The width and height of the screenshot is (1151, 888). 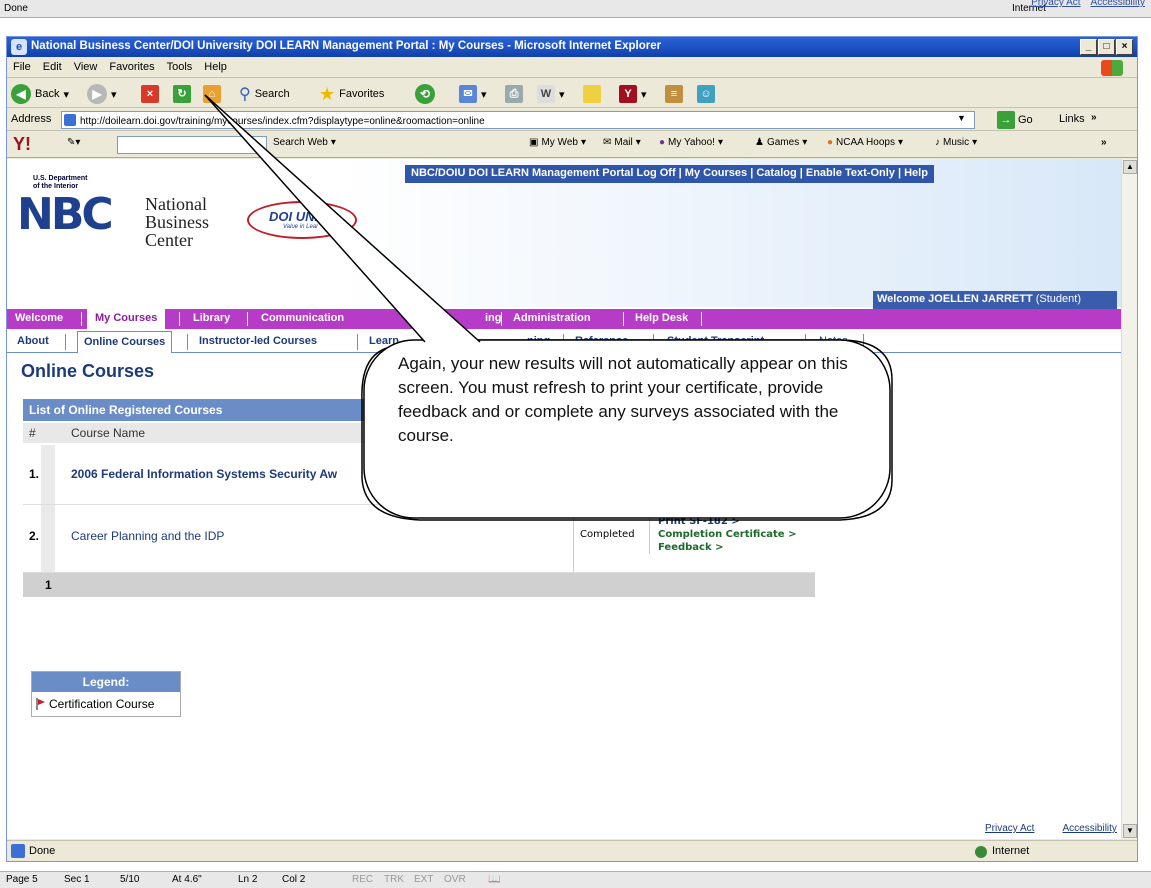 What do you see at coordinates (150, 94) in the screenshot?
I see `stop-button: ×` at bounding box center [150, 94].